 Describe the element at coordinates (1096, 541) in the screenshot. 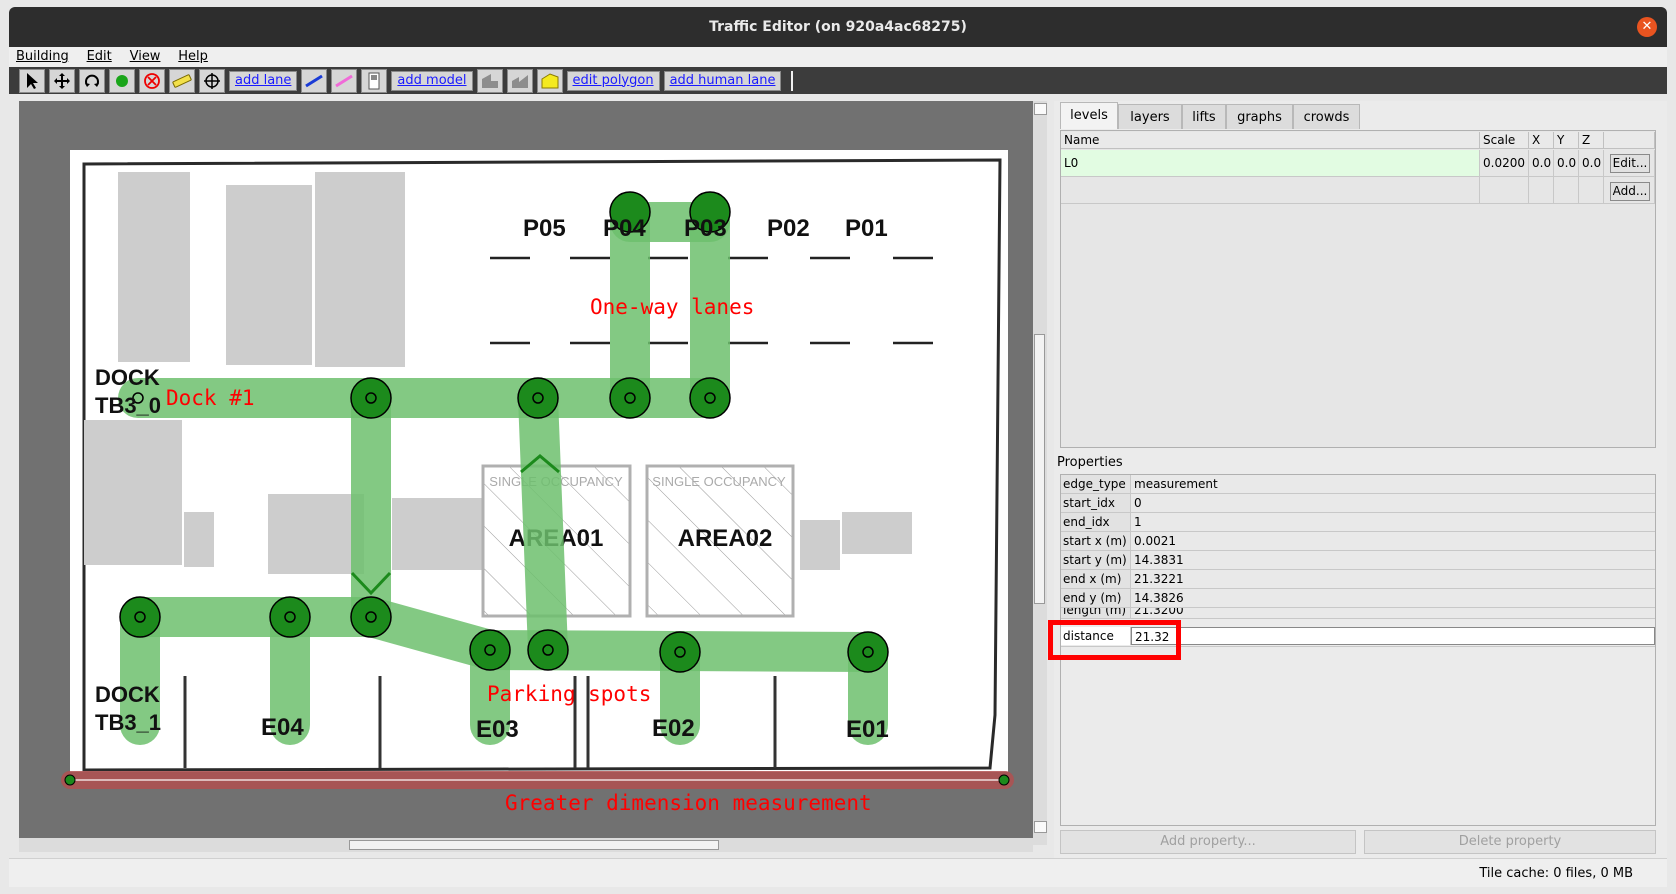

I see `property-name: start x (m)` at that location.